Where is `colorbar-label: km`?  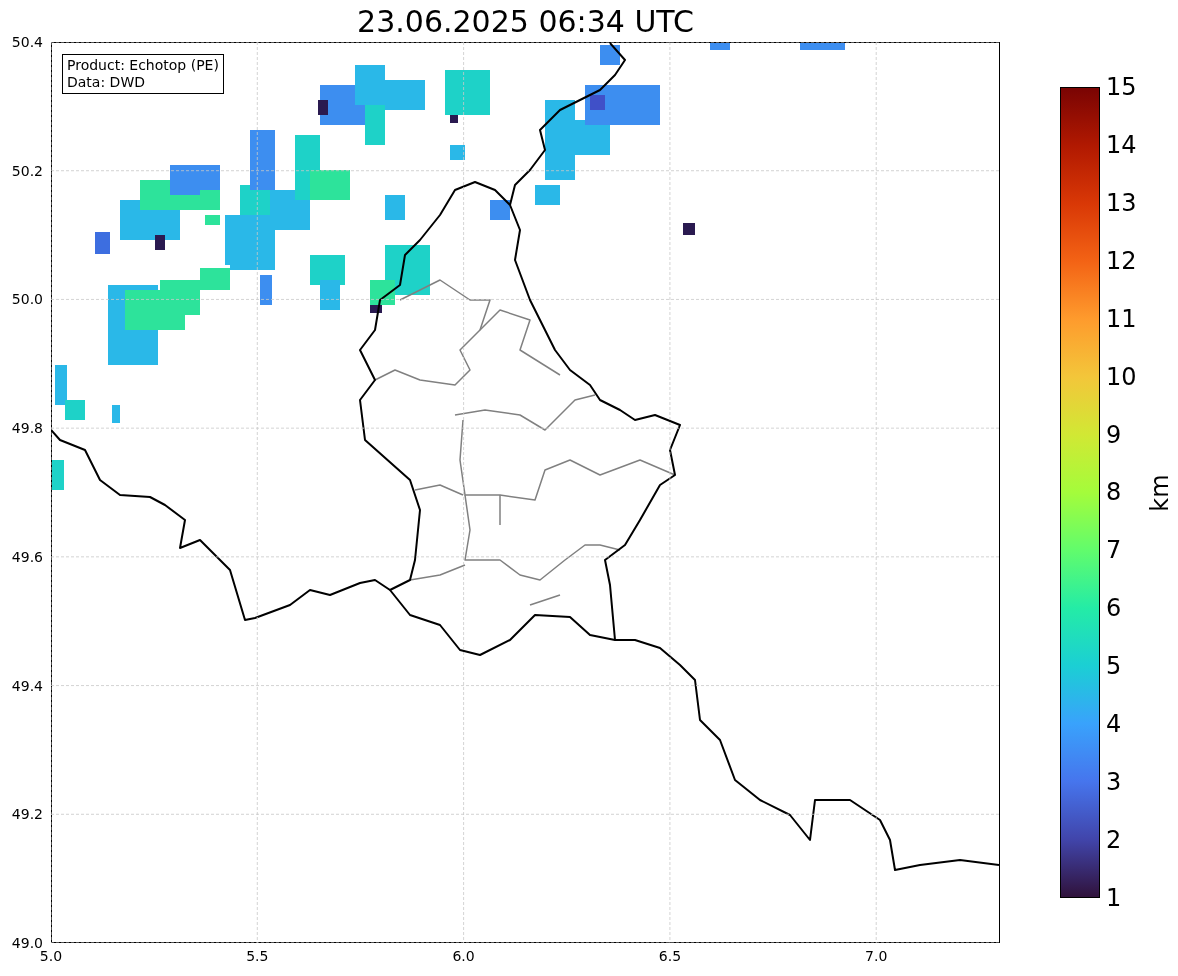
colorbar-label: km is located at coordinates (1159, 492).